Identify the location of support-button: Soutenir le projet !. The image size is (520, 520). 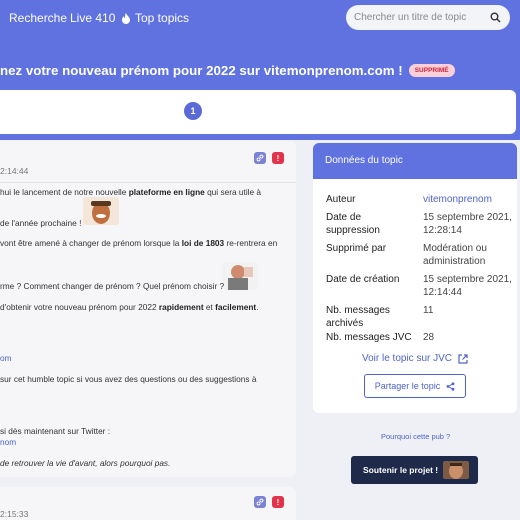
(414, 470).